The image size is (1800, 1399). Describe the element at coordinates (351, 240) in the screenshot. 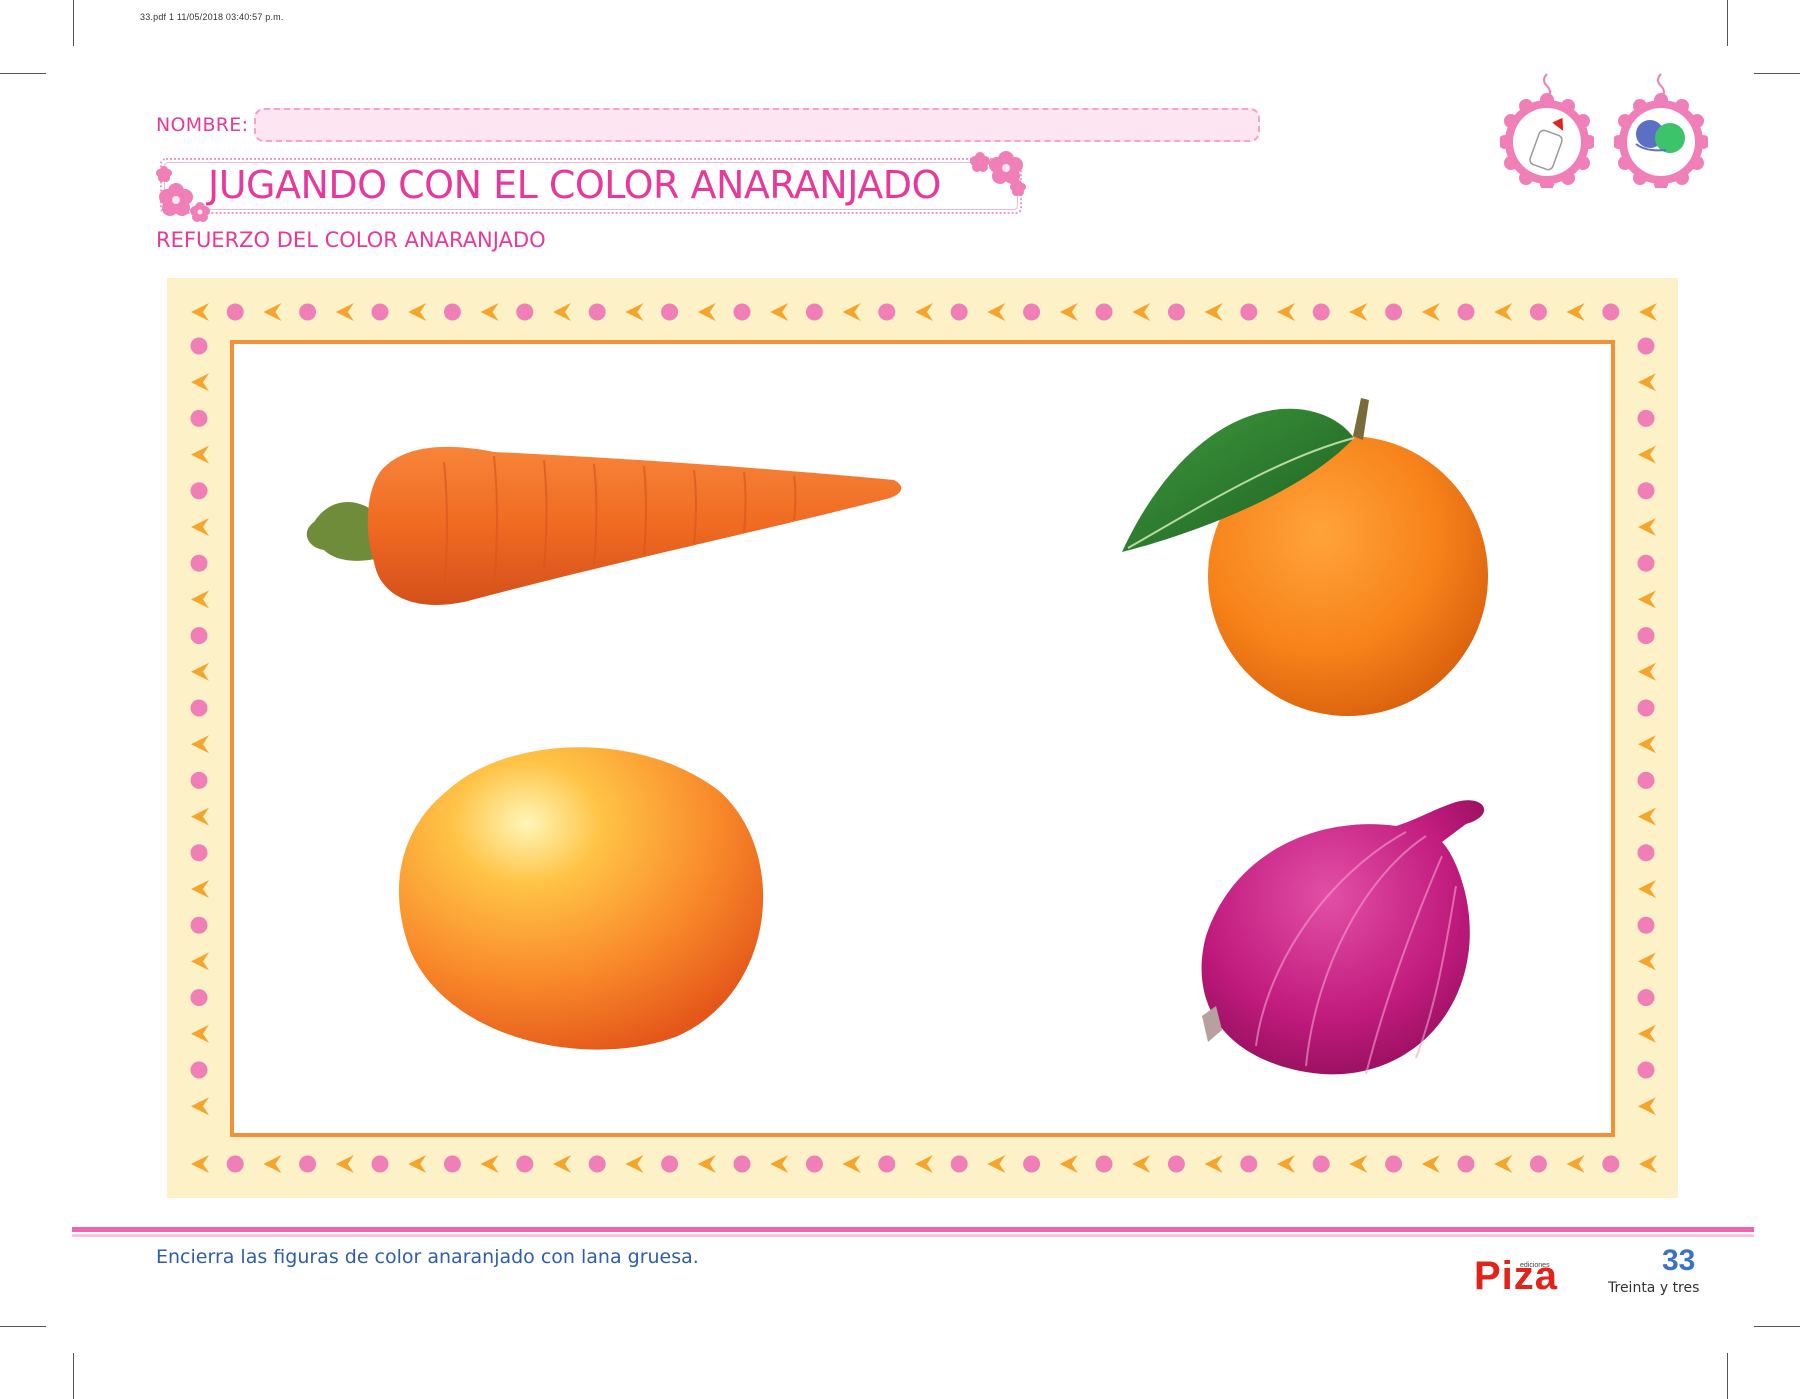

I see `page-subtitle: REFUERZO DEL COLOR ANARANJADO` at that location.